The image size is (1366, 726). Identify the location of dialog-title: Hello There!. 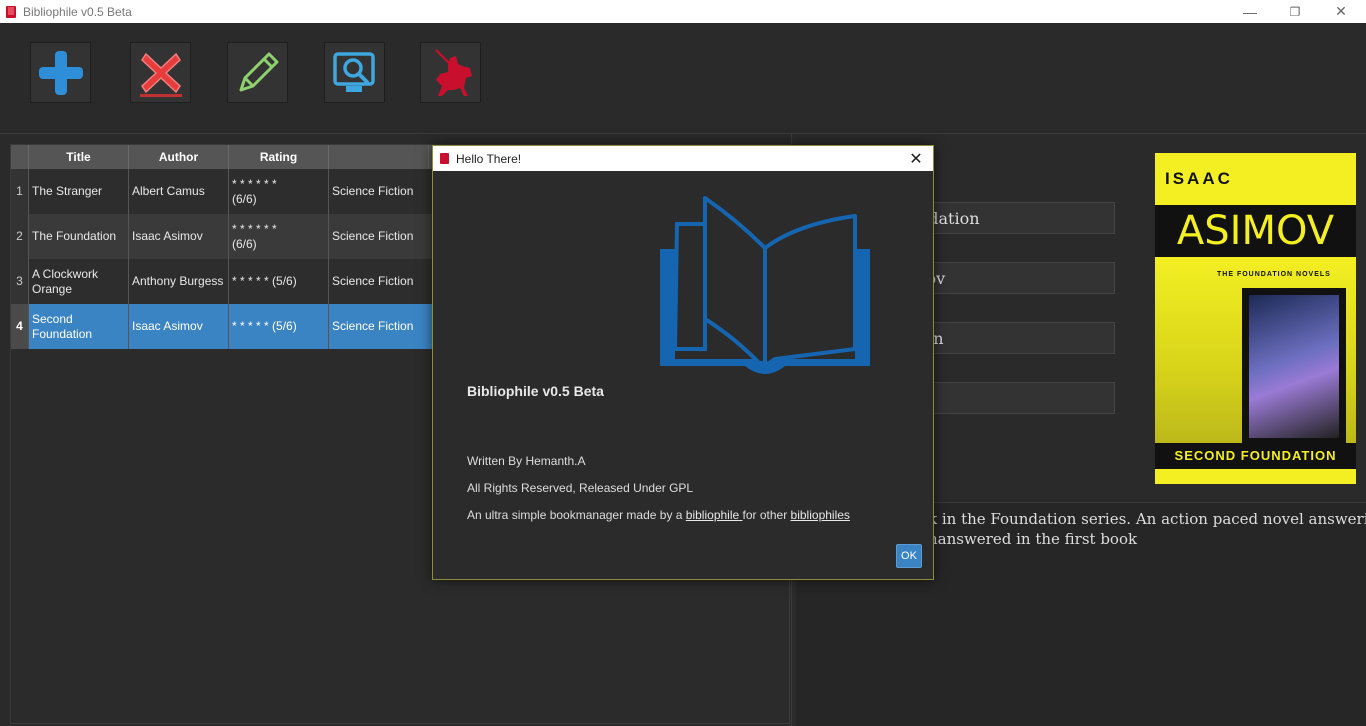
(489, 158).